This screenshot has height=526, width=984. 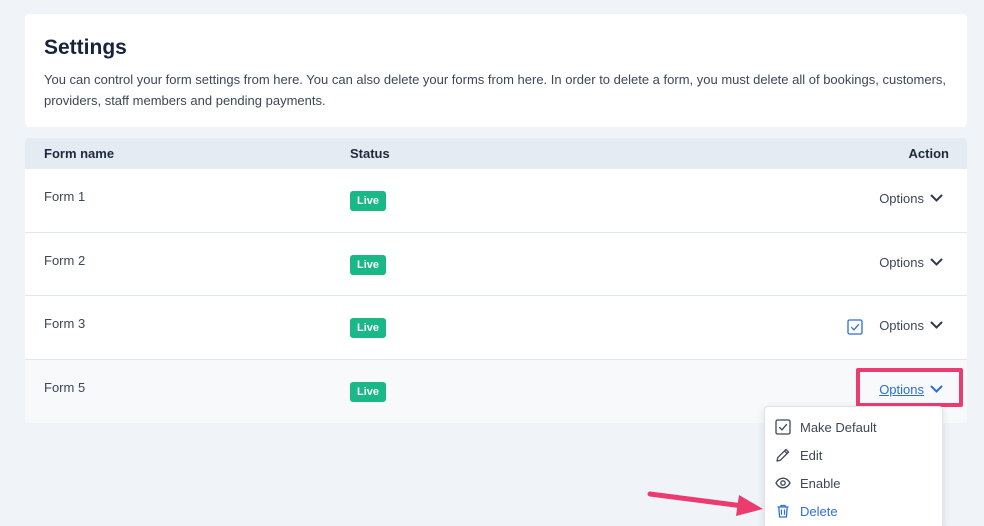 What do you see at coordinates (496, 264) in the screenshot?
I see `table-row: Form 2 Live Options` at bounding box center [496, 264].